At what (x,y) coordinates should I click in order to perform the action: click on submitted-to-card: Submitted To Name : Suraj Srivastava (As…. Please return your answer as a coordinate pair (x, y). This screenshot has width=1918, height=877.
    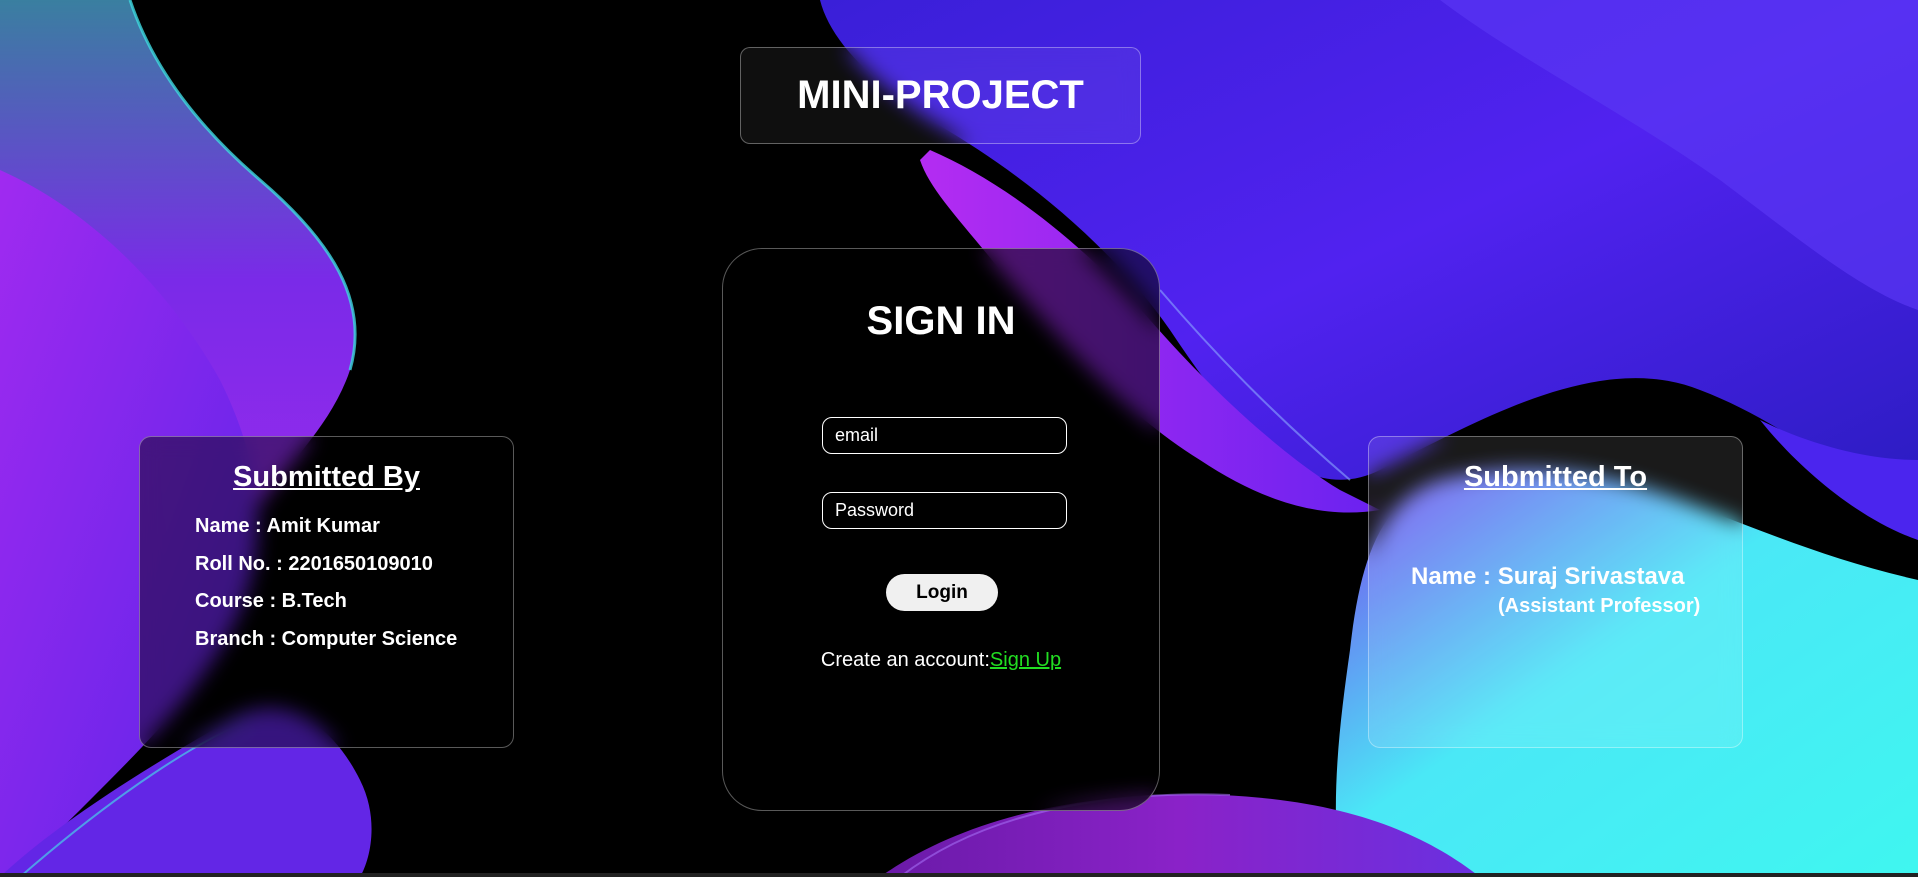
    Looking at the image, I should click on (1555, 592).